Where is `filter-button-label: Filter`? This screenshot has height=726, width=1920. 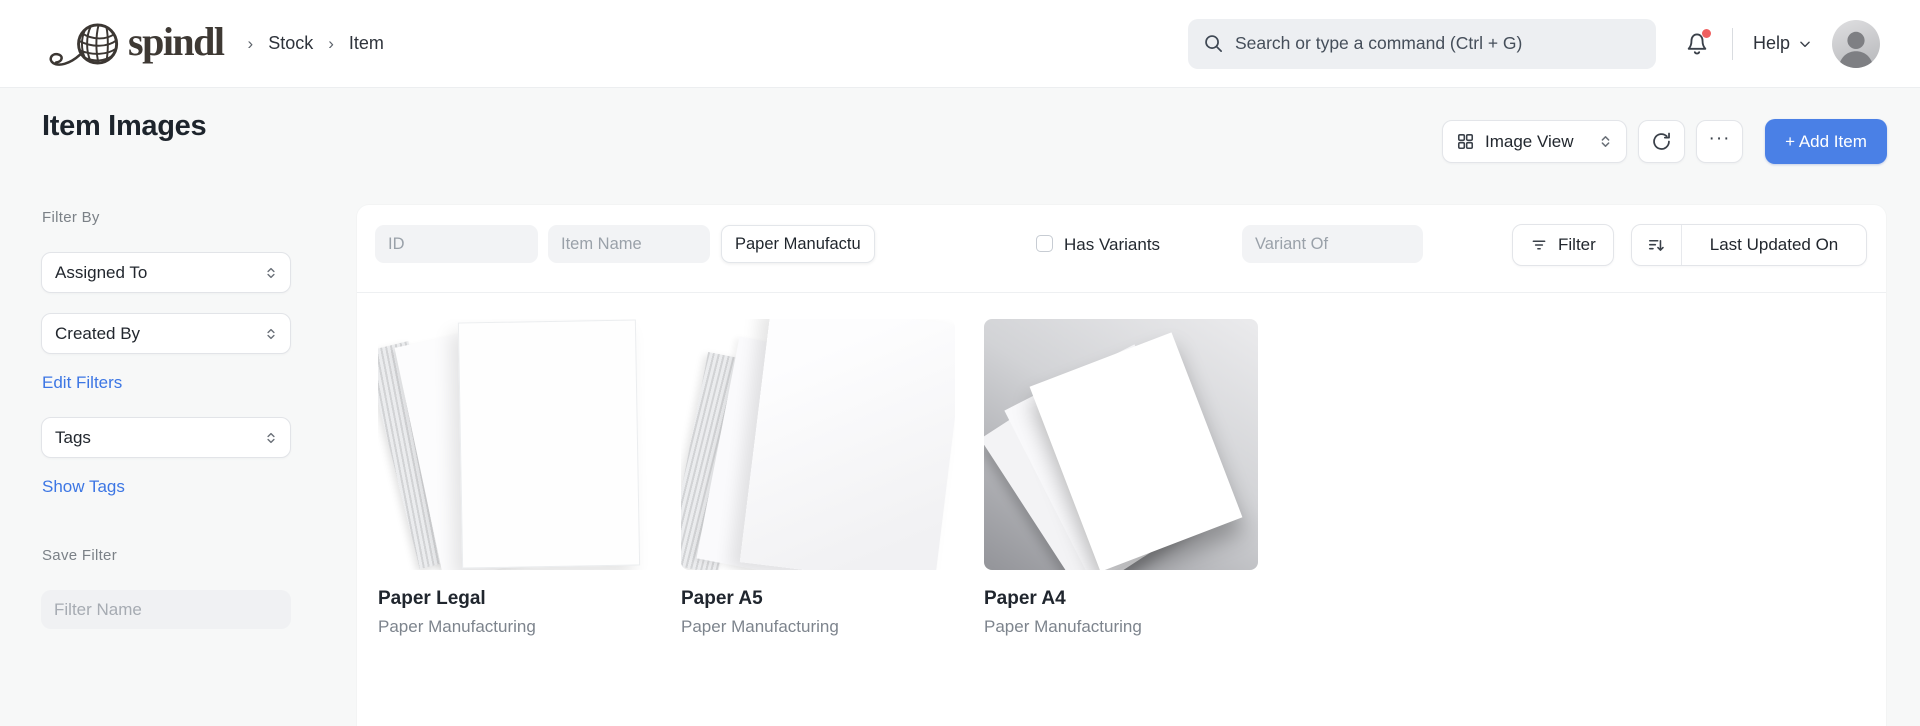 filter-button-label: Filter is located at coordinates (1577, 244).